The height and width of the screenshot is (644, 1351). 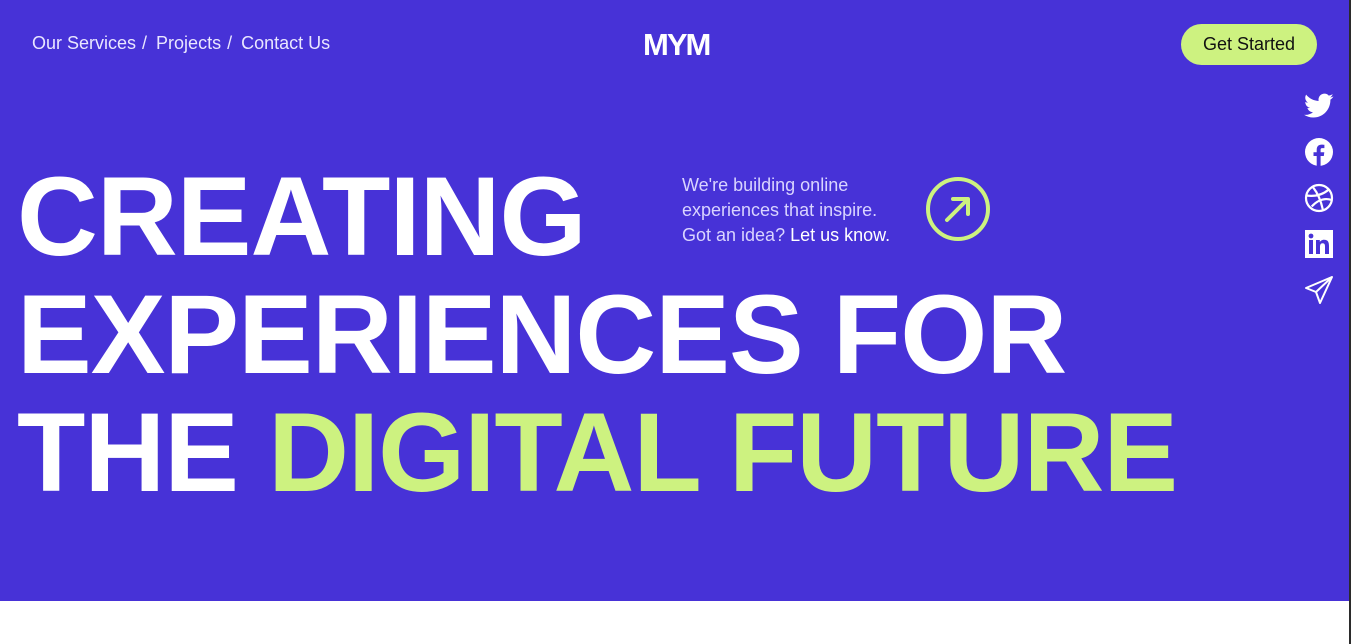 What do you see at coordinates (765, 185) in the screenshot?
I see `tagline-line-1: We're building online` at bounding box center [765, 185].